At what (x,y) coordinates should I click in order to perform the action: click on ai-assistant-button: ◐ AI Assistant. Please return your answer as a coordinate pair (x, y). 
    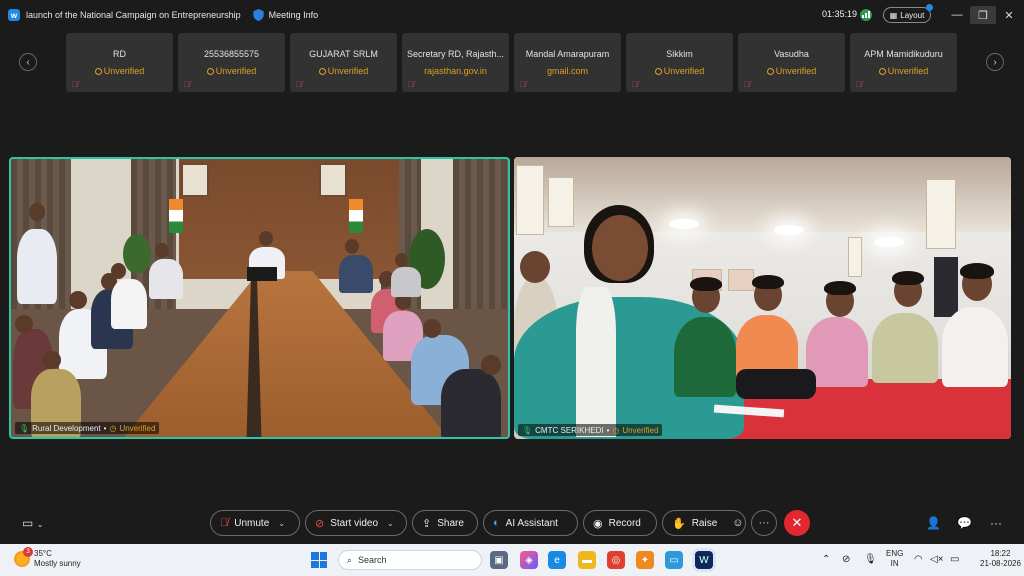
    Looking at the image, I should click on (530, 523).